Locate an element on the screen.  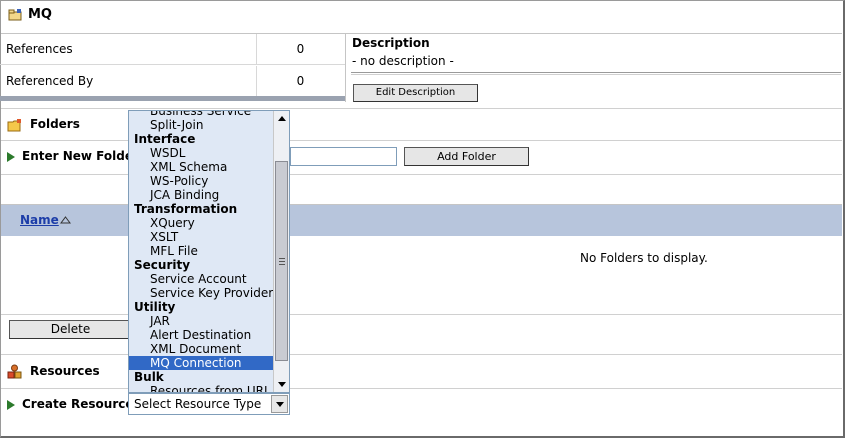
references-label: References is located at coordinates (39, 49).